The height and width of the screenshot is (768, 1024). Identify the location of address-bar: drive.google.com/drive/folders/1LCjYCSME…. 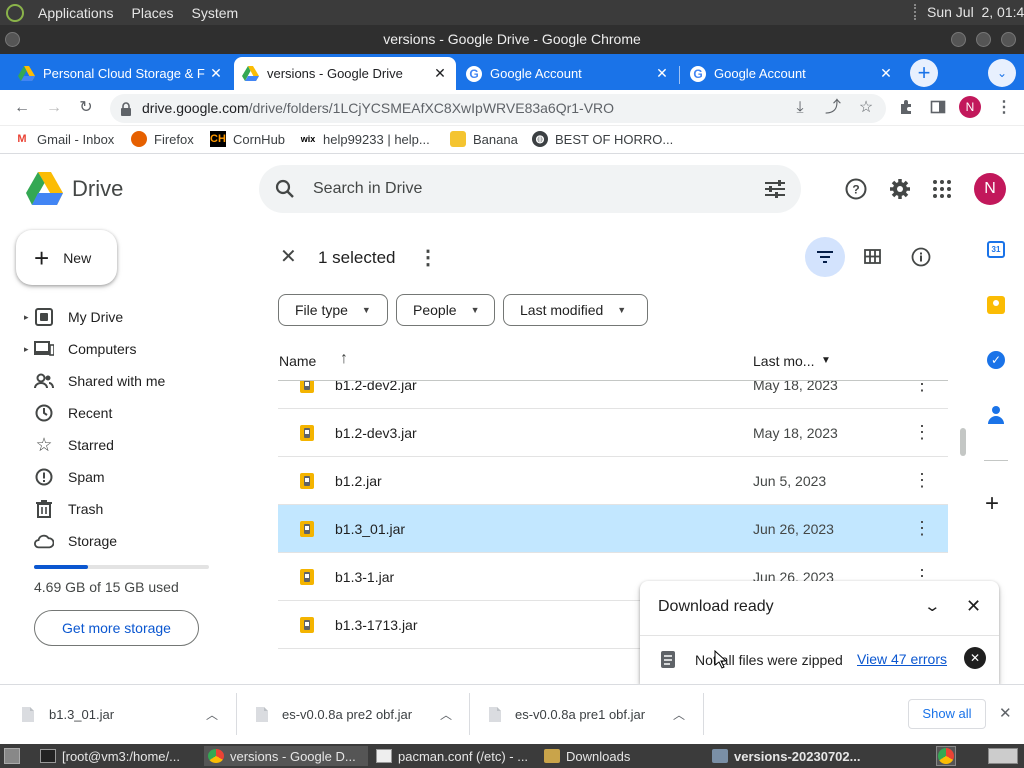
(498, 108).